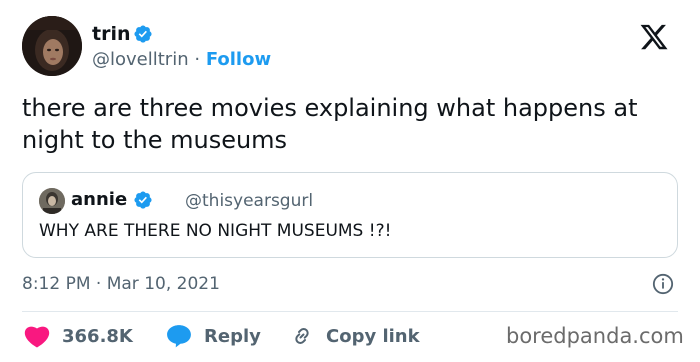 The image size is (700, 362). I want to click on copy-link-button: Copy link, so click(355, 336).